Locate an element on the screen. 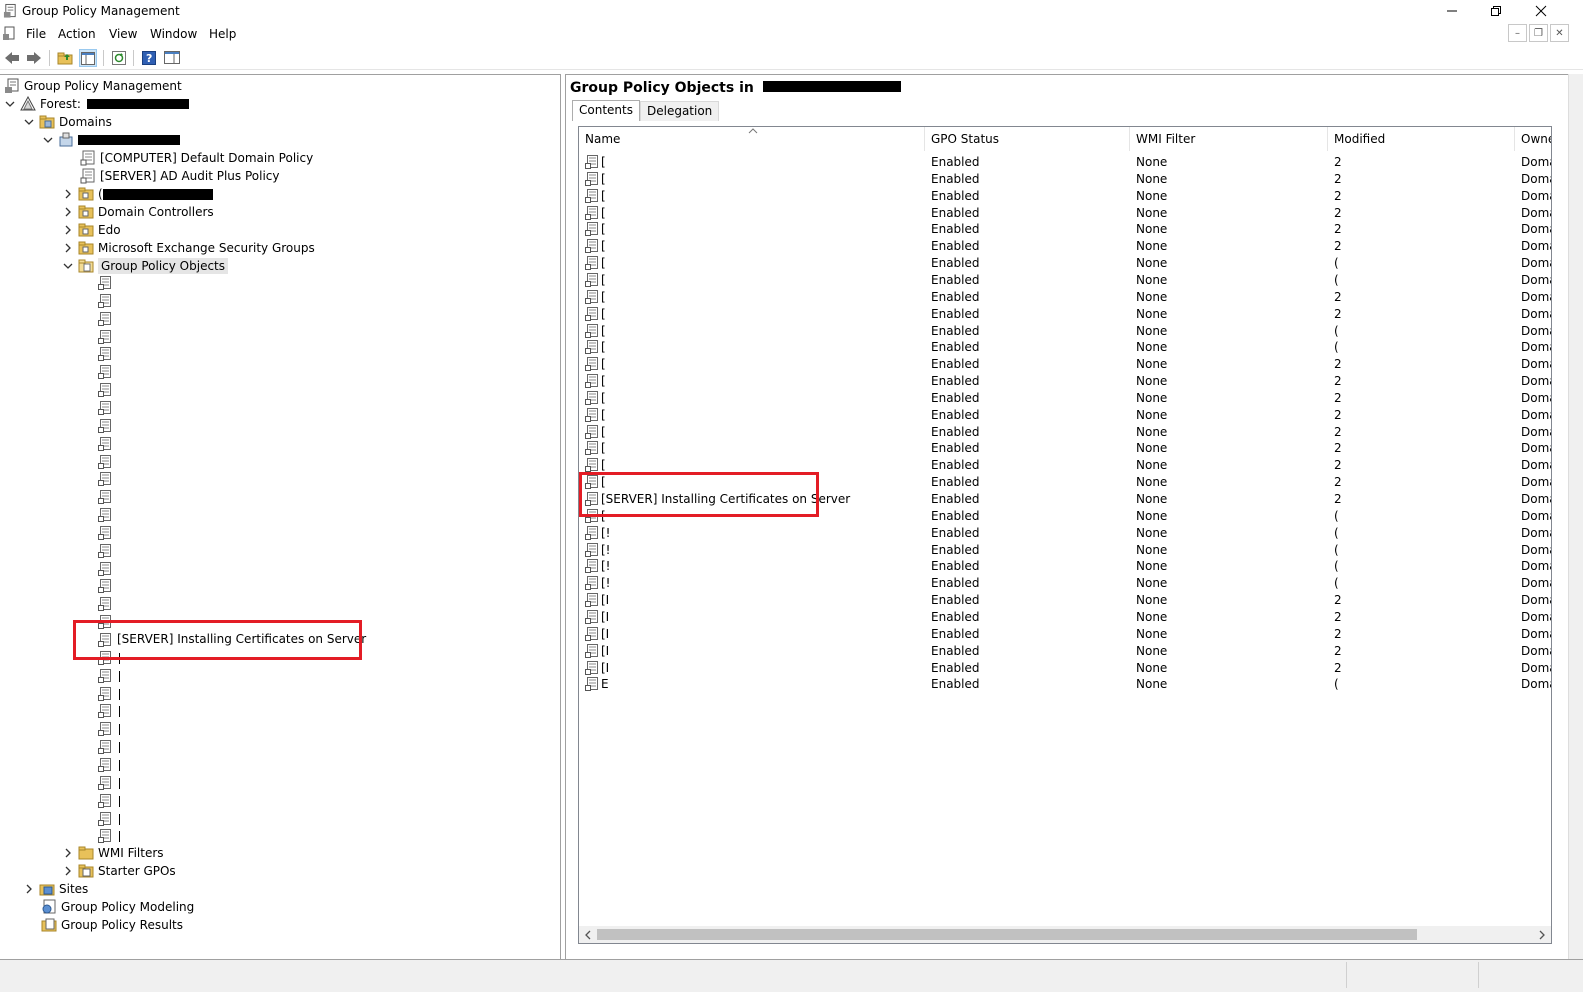 This screenshot has width=1583, height=992. tree-wmi-filters: WMI Filters is located at coordinates (113, 853).